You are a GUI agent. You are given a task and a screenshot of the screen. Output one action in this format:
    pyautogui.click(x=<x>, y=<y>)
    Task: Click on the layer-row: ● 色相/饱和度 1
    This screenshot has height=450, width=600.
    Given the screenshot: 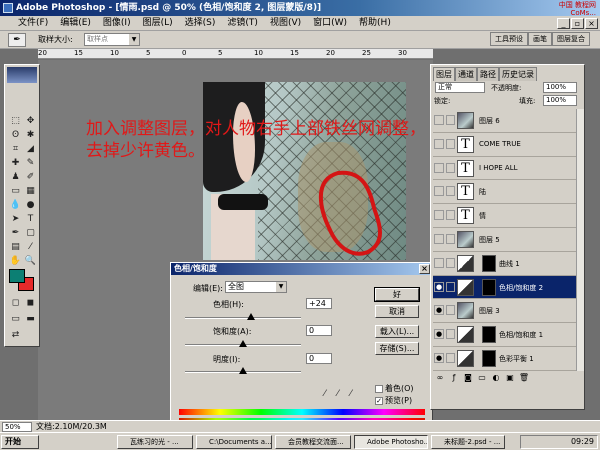 What is the action you would take?
    pyautogui.click(x=504, y=335)
    